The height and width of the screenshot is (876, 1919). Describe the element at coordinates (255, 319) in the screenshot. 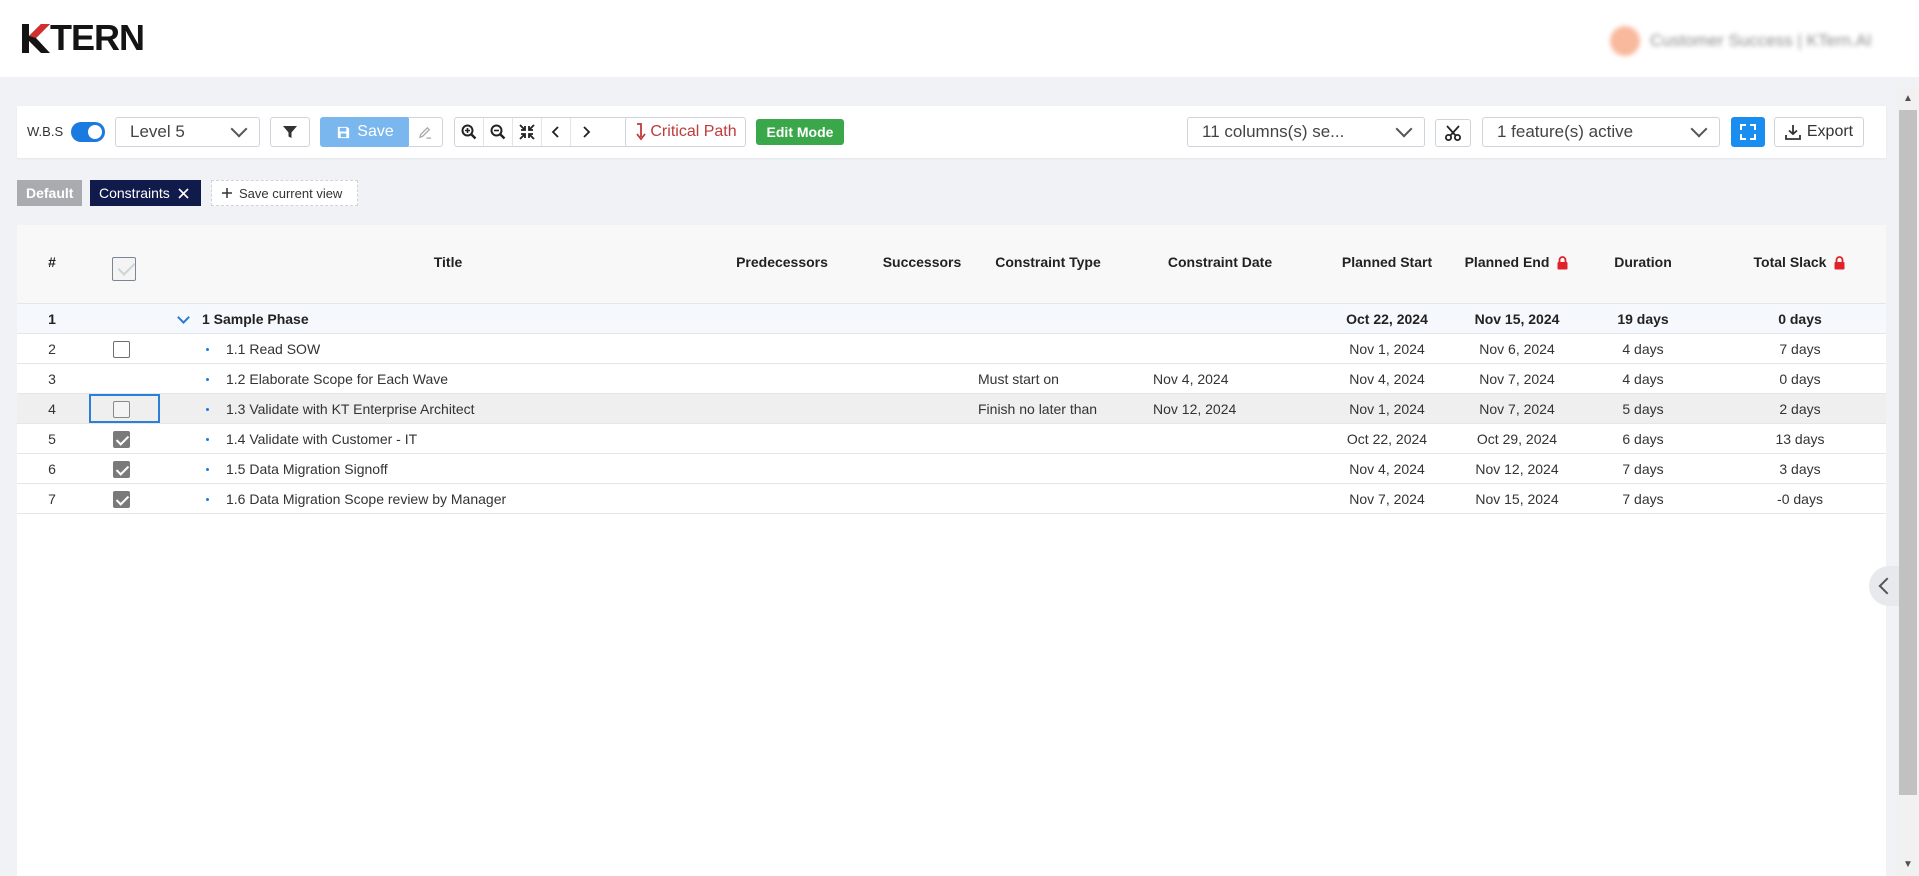

I see `row-title: 1 Sample Phase` at that location.